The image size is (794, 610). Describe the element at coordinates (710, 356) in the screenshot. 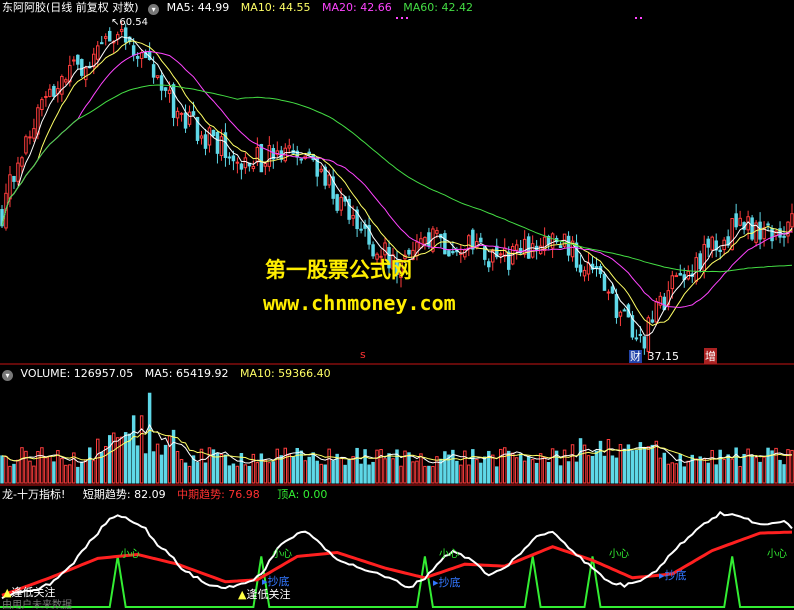

I see `event-zeng-badge: 增` at that location.